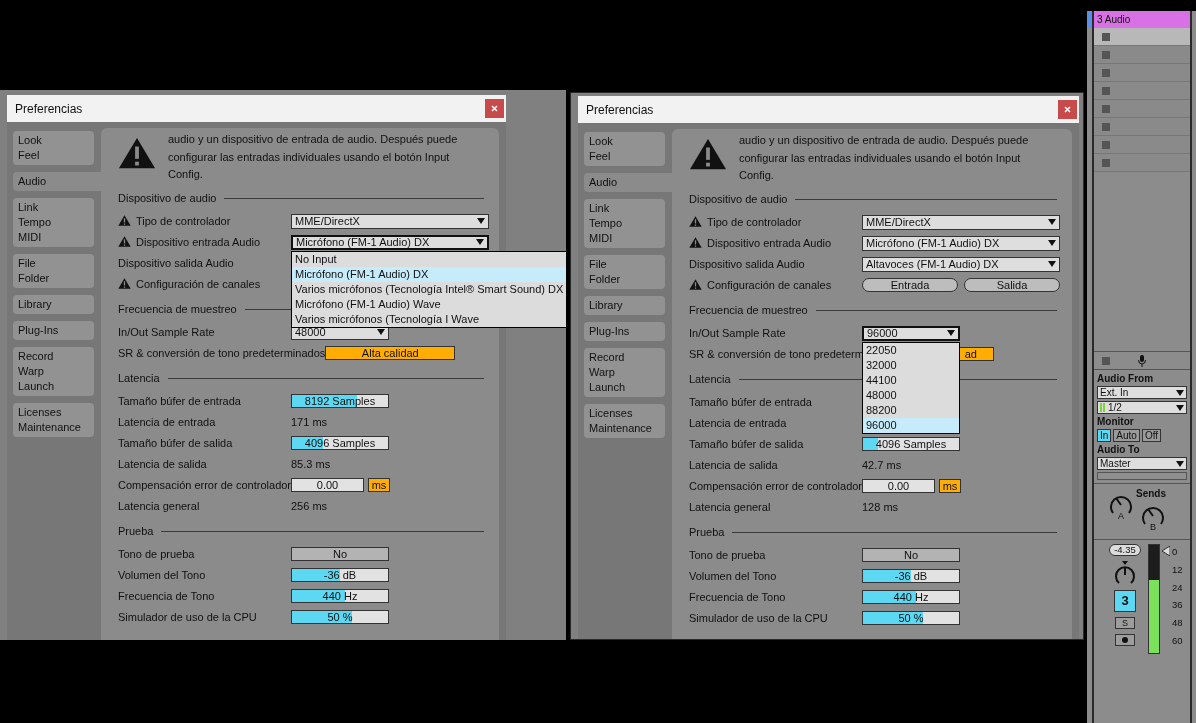 Image resolution: width=1196 pixels, height=723 pixels. Describe the element at coordinates (1177, 605) in the screenshot. I see `meter-scale-label: 36` at that location.